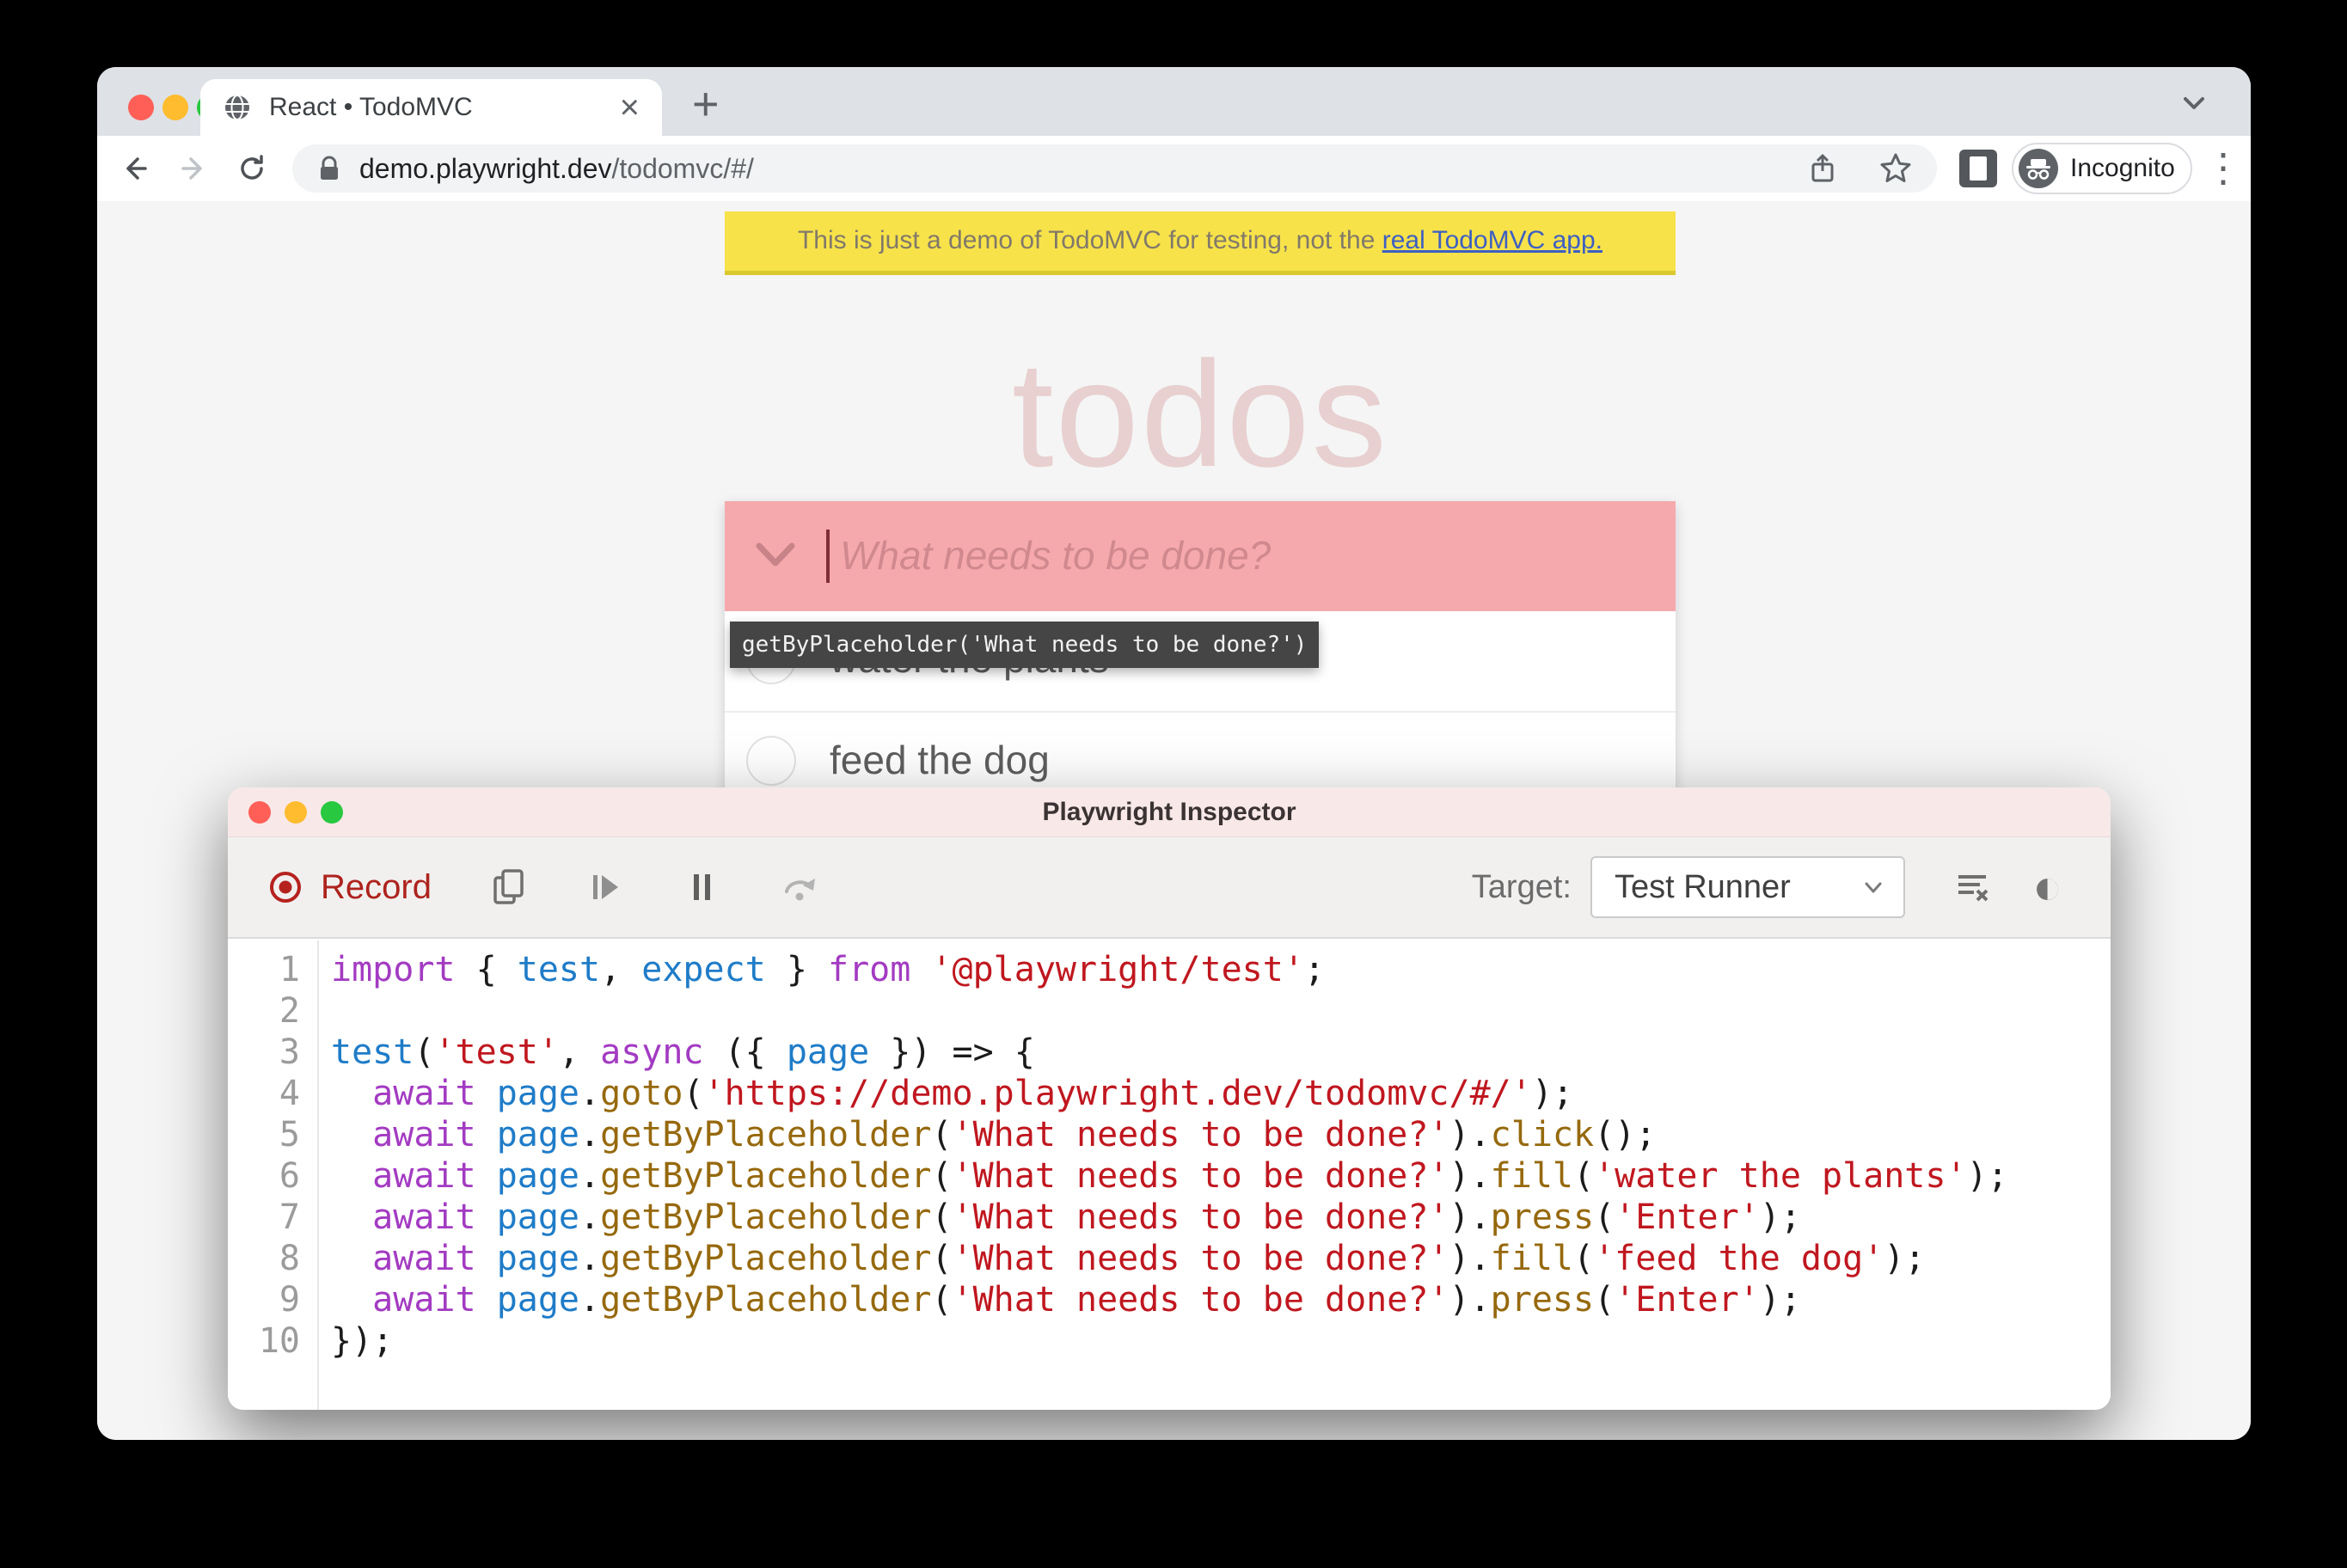  Describe the element at coordinates (828, 556) in the screenshot. I see `text-cursor` at that location.